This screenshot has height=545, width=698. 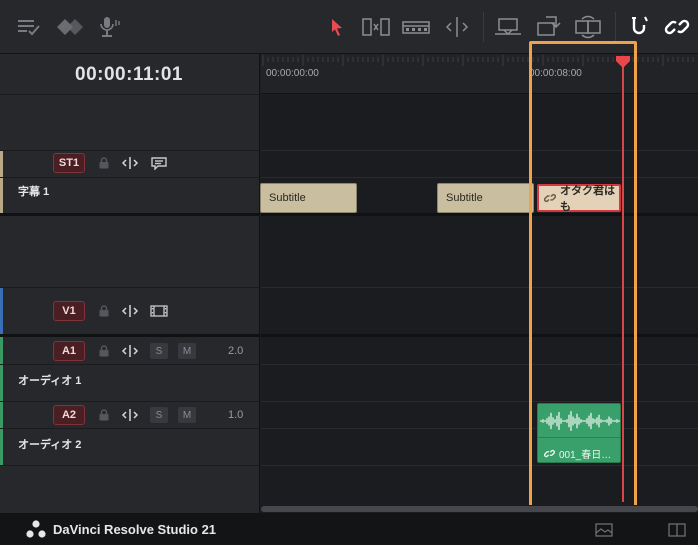 I want to click on a1-solo-button: S, so click(x=159, y=351).